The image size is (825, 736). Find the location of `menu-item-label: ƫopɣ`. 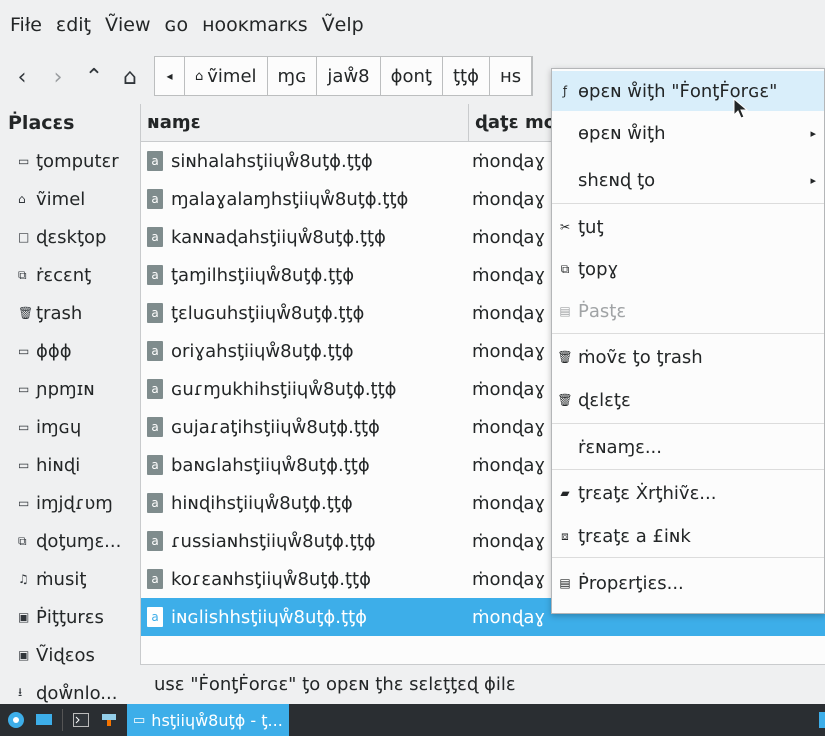

menu-item-label: ƫopɣ is located at coordinates (598, 269).